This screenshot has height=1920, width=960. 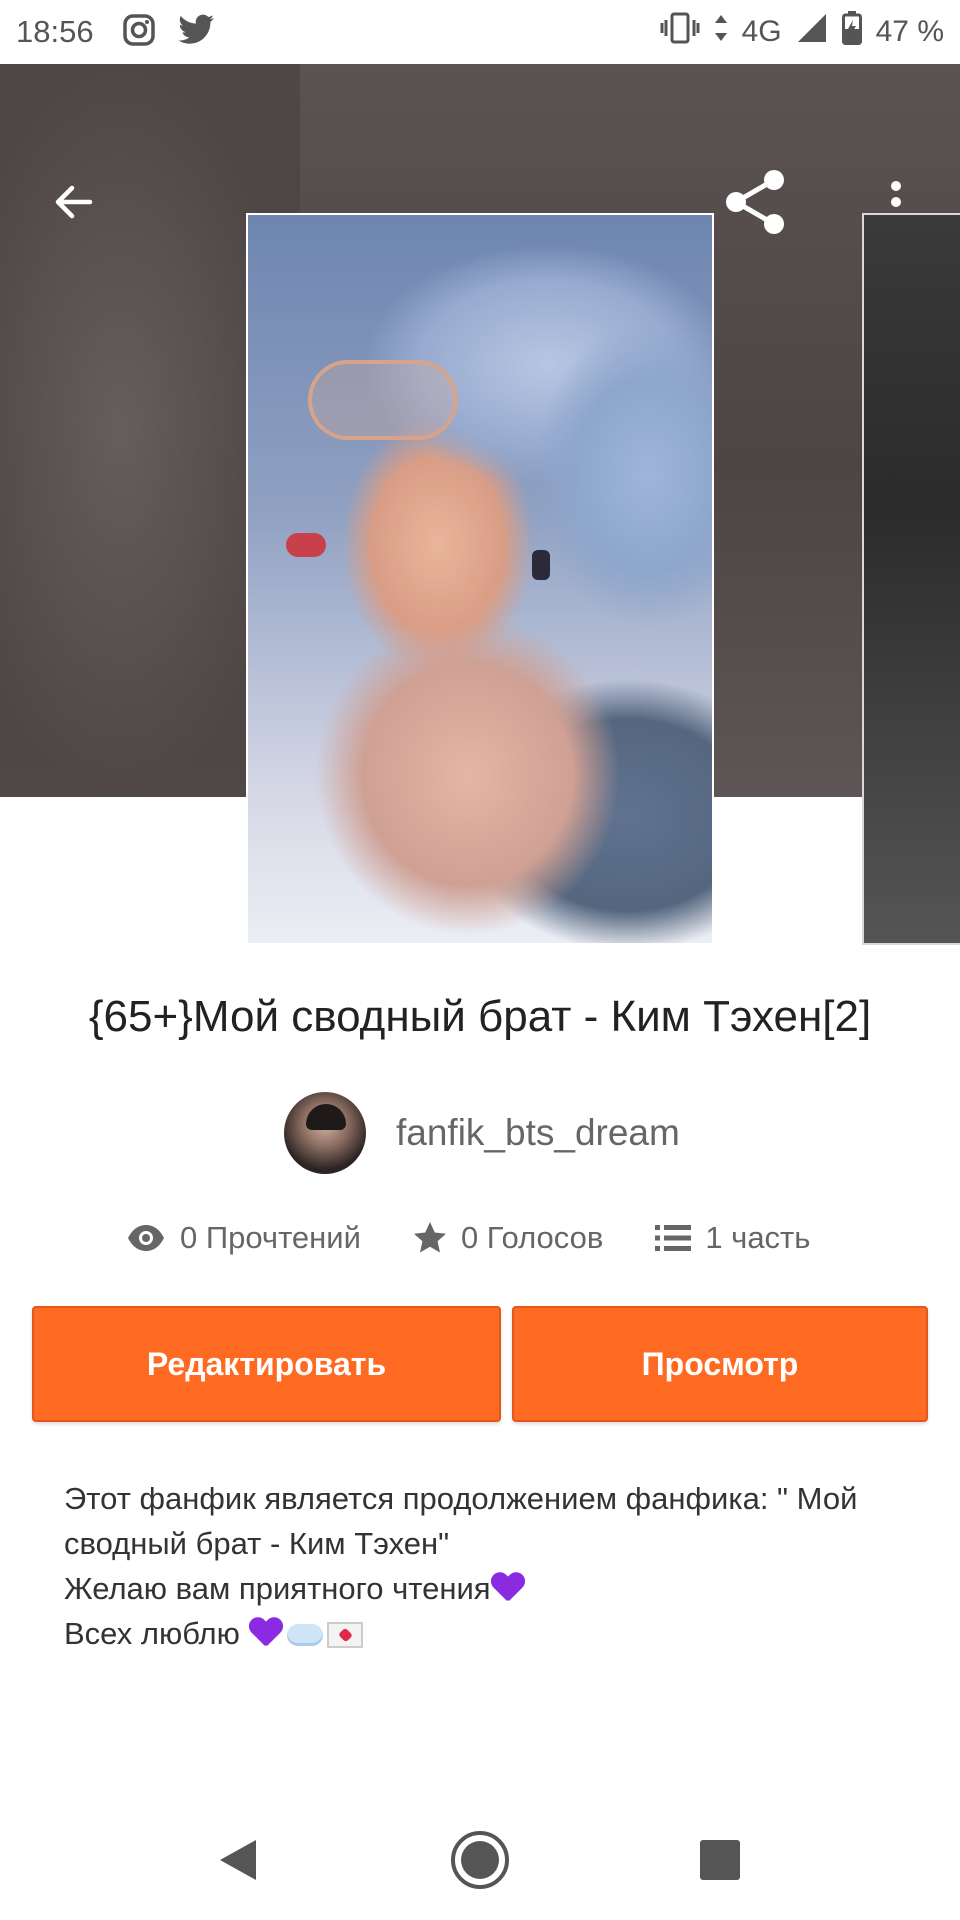 I want to click on author-row: fanfik_bts_dream, so click(x=482, y=1133).